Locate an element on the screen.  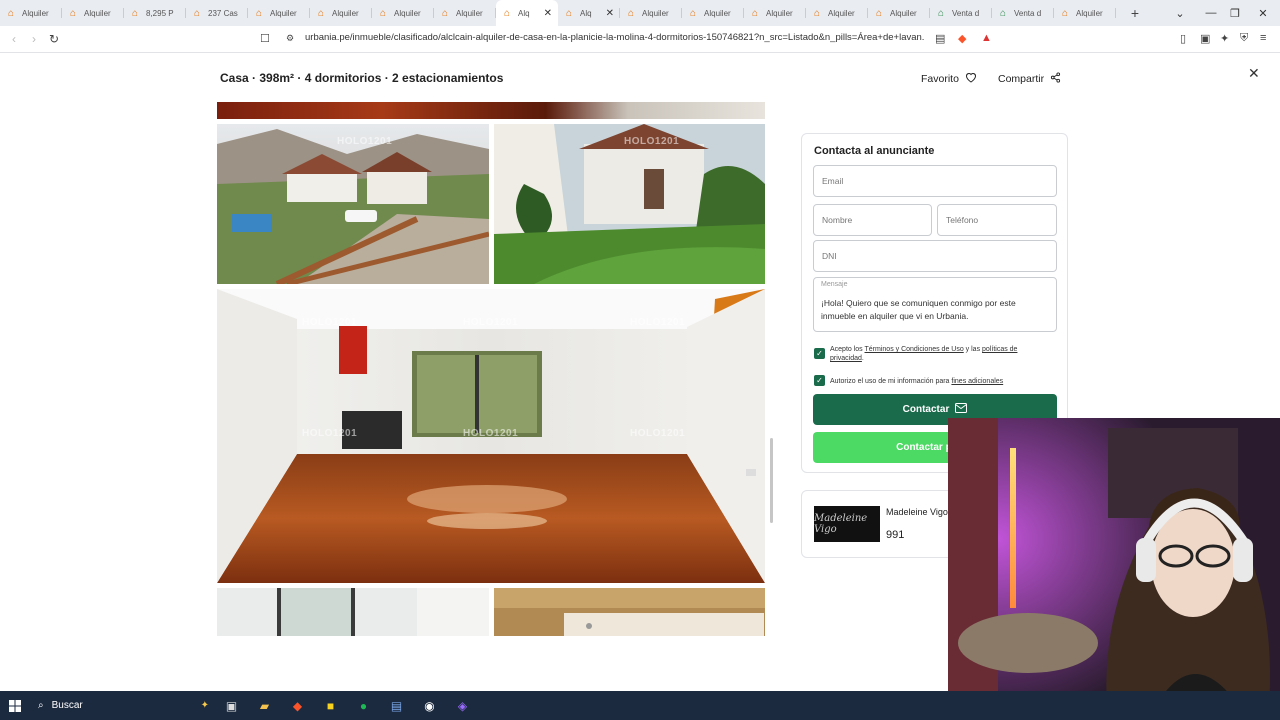
reload-icon: ↻ is located at coordinates (54, 39).